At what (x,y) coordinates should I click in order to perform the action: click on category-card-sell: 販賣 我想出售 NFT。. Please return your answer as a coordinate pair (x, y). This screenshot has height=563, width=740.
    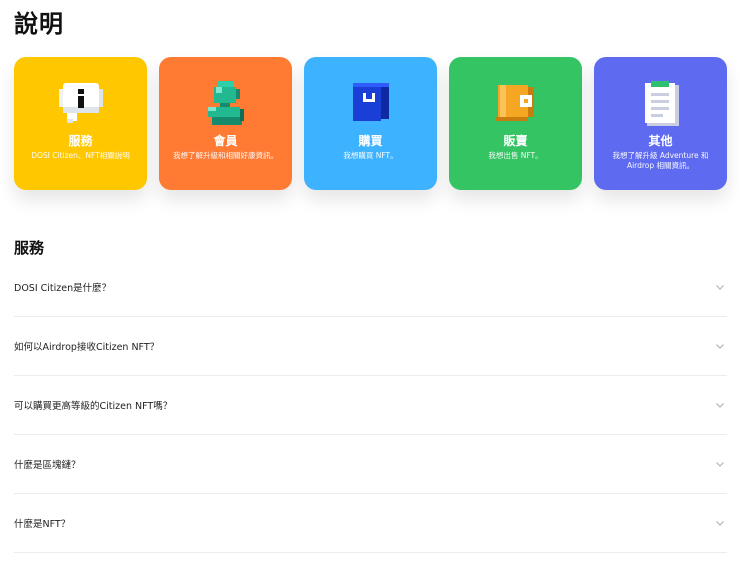
    Looking at the image, I should click on (515, 123).